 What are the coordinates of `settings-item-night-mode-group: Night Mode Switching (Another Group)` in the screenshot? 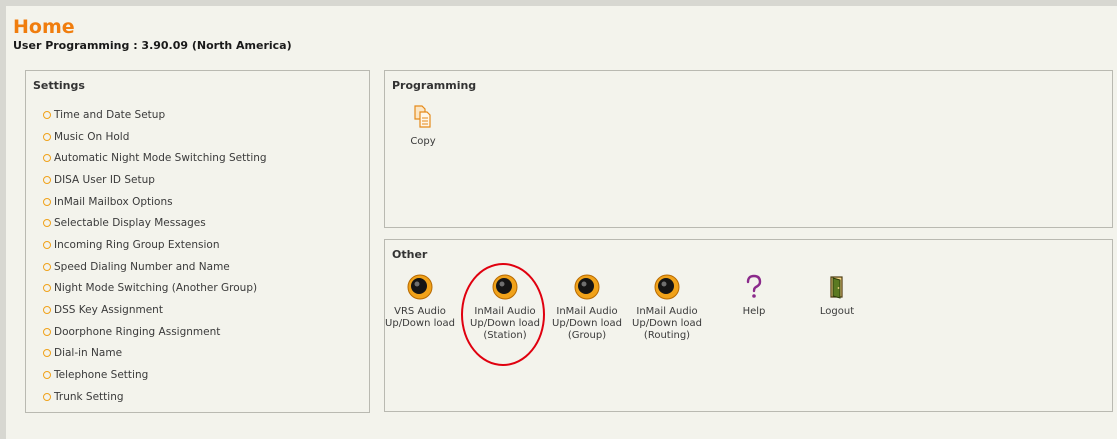 It's located at (155, 289).